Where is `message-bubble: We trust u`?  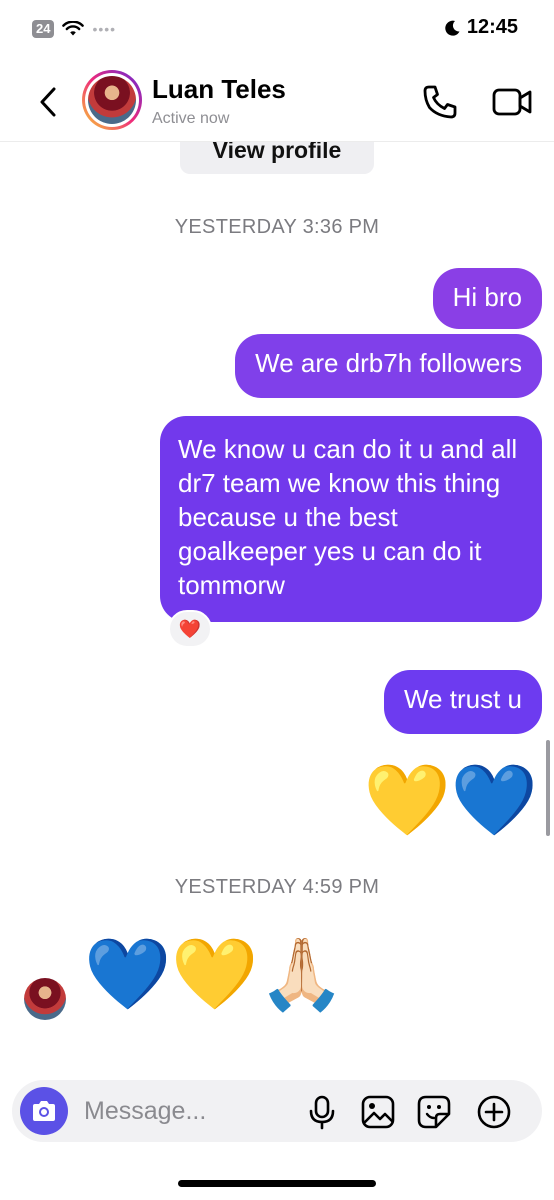
message-bubble: We trust u is located at coordinates (462, 702).